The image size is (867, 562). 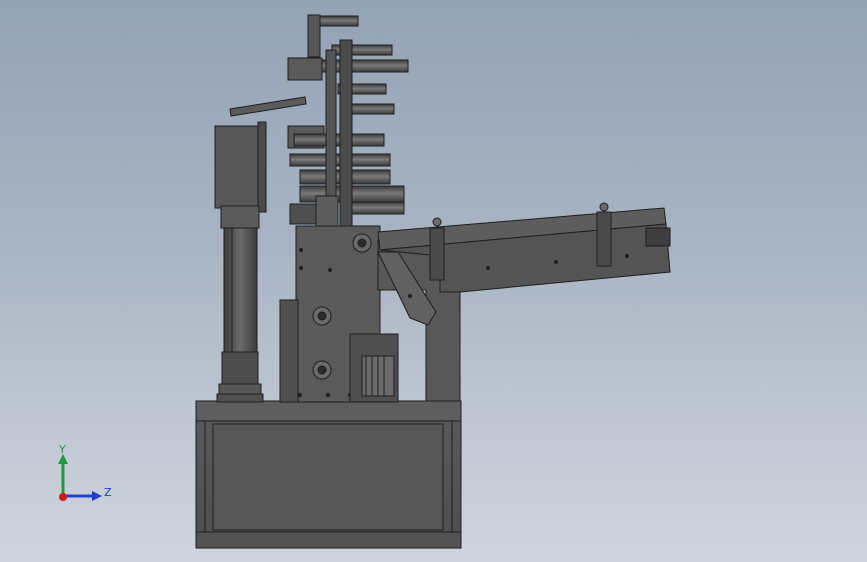 I want to click on base-cabinet, so click(x=328, y=474).